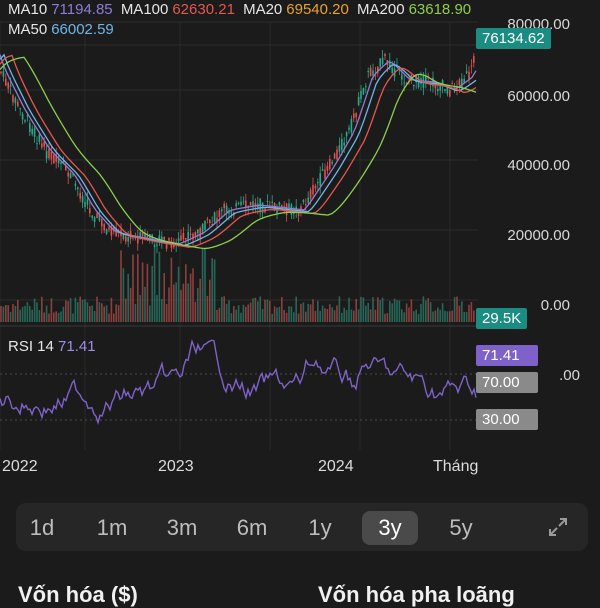 The width and height of the screenshot is (600, 608). I want to click on tab-1m: 1m, so click(112, 528).